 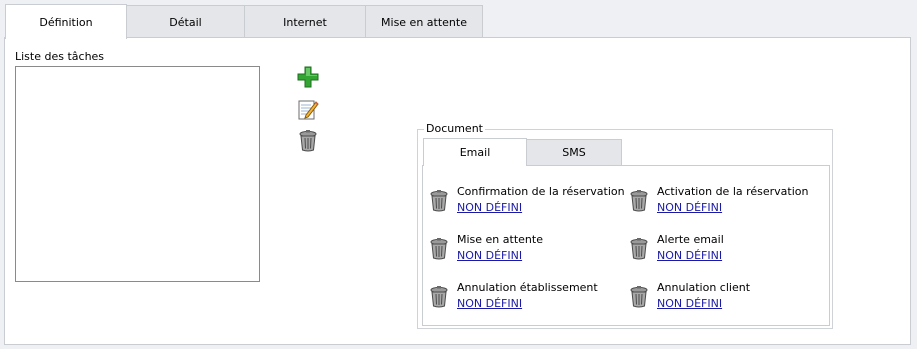 What do you see at coordinates (305, 21) in the screenshot?
I see `tab-internet: Internet` at bounding box center [305, 21].